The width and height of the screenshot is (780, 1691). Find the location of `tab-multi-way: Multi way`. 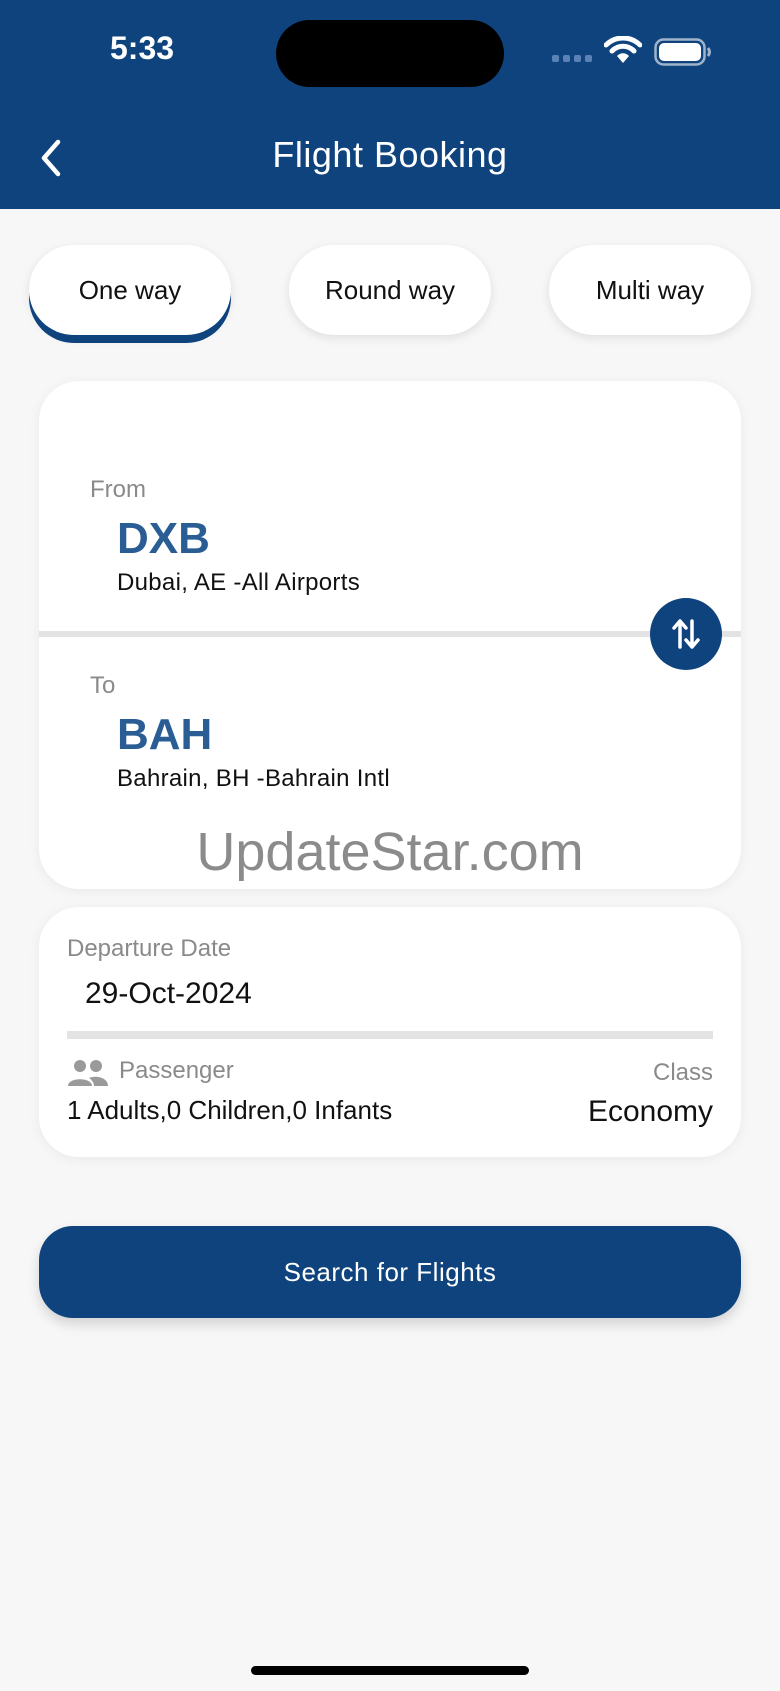

tab-multi-way: Multi way is located at coordinates (650, 290).